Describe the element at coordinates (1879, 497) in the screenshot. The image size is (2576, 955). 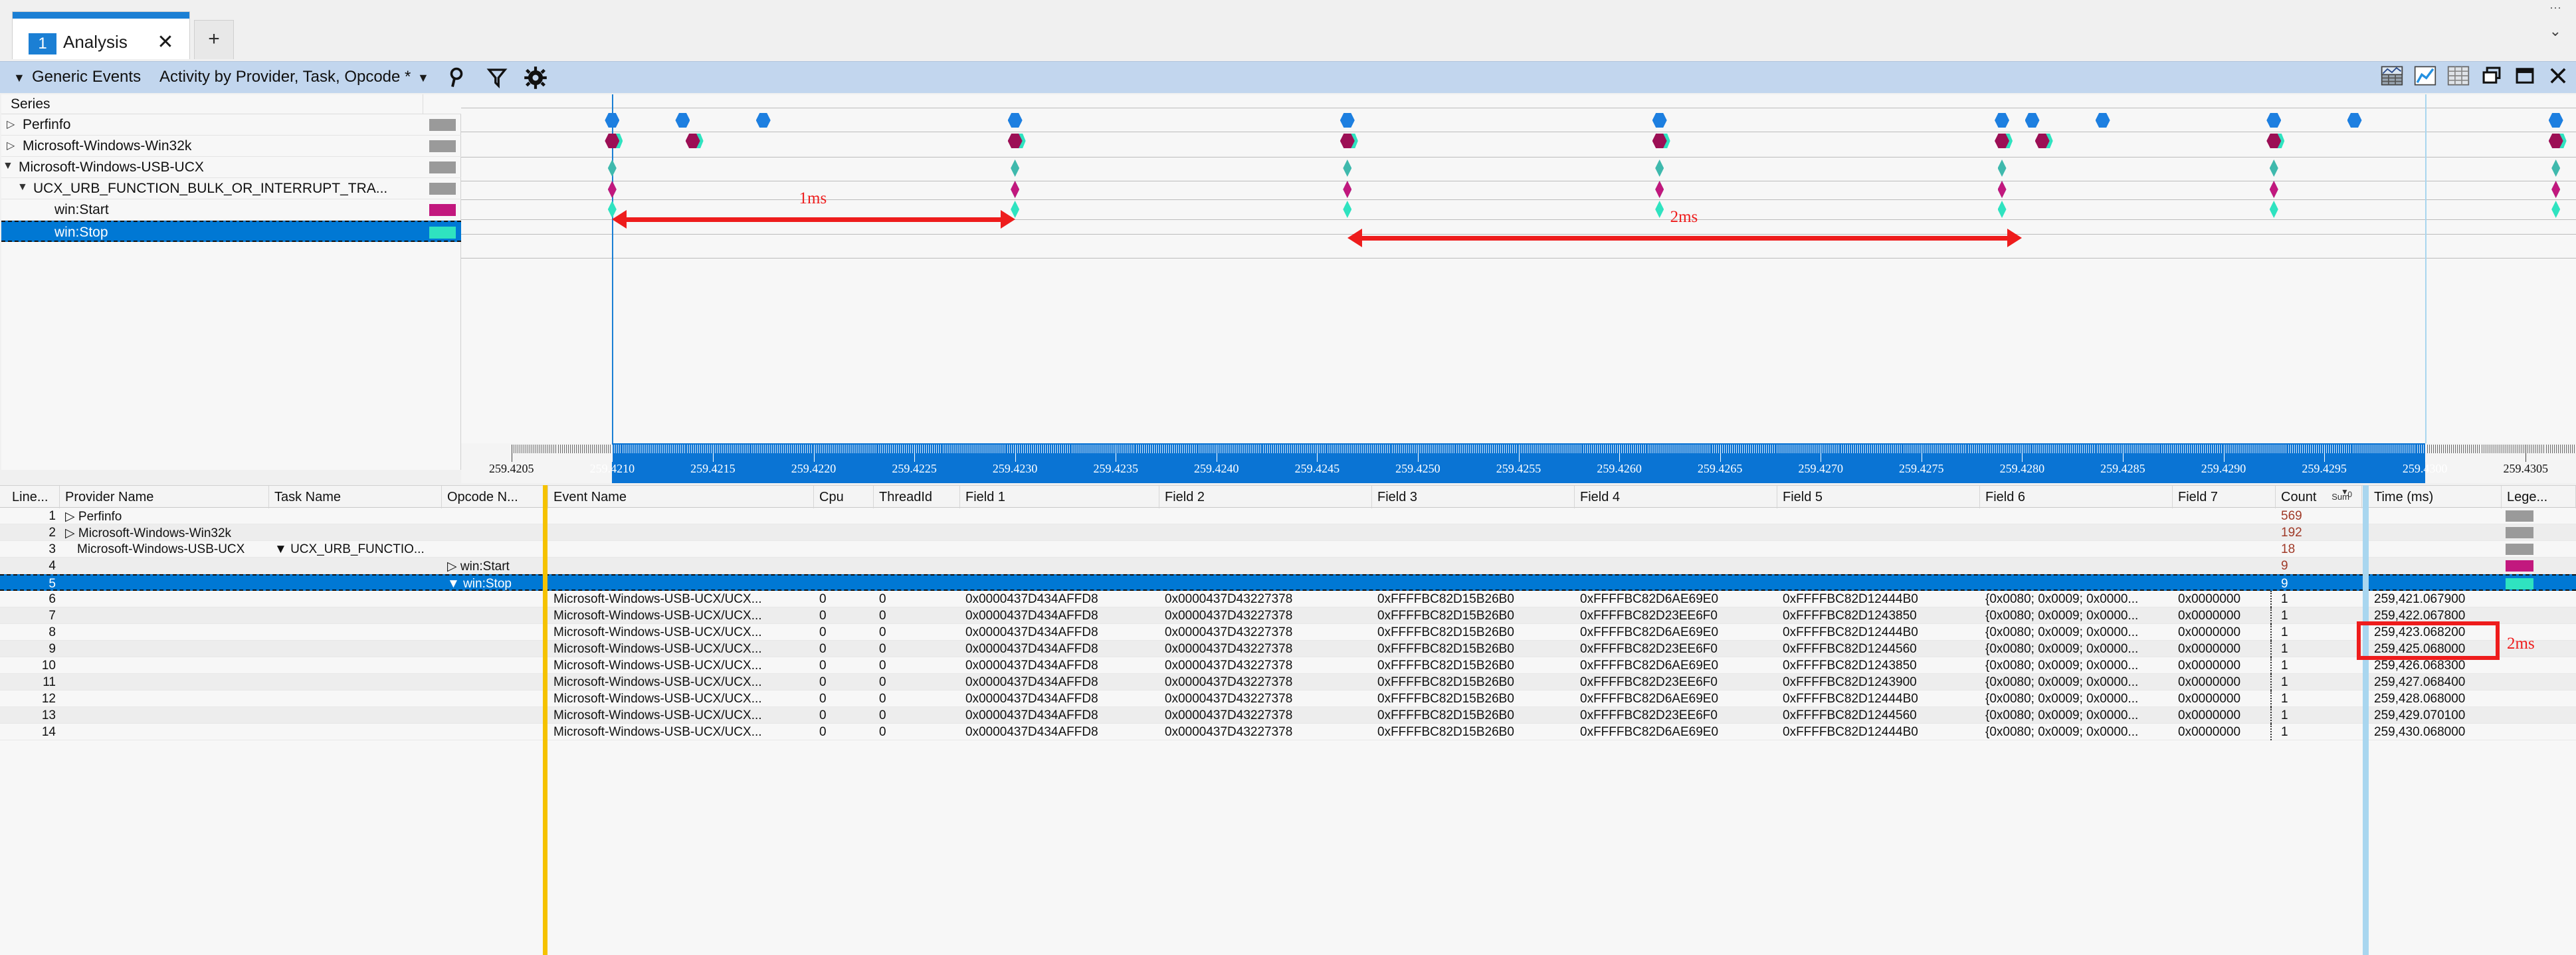
I see `column-header-f5: Field 5` at that location.